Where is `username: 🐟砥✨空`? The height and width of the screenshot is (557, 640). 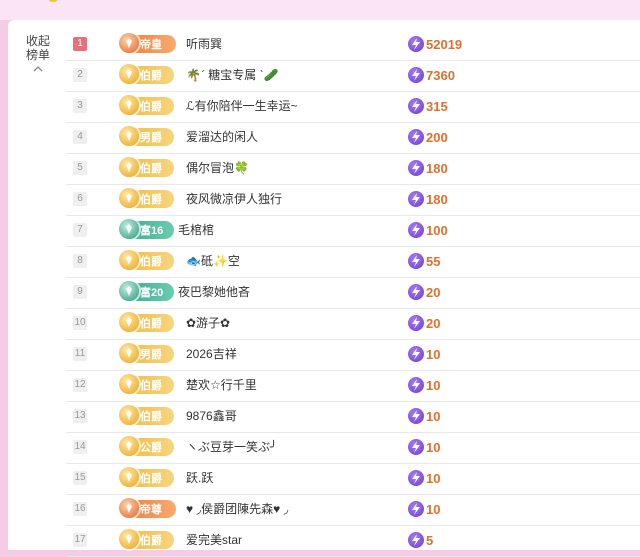 username: 🐟砥✨空 is located at coordinates (213, 261).